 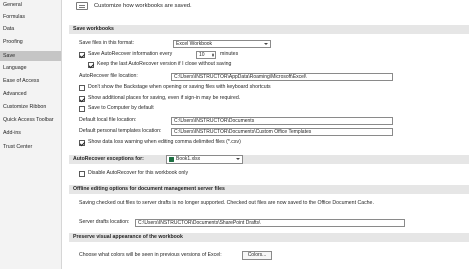 What do you see at coordinates (121, 108) in the screenshot?
I see `save-to-computer-label: Save to Computer by default` at bounding box center [121, 108].